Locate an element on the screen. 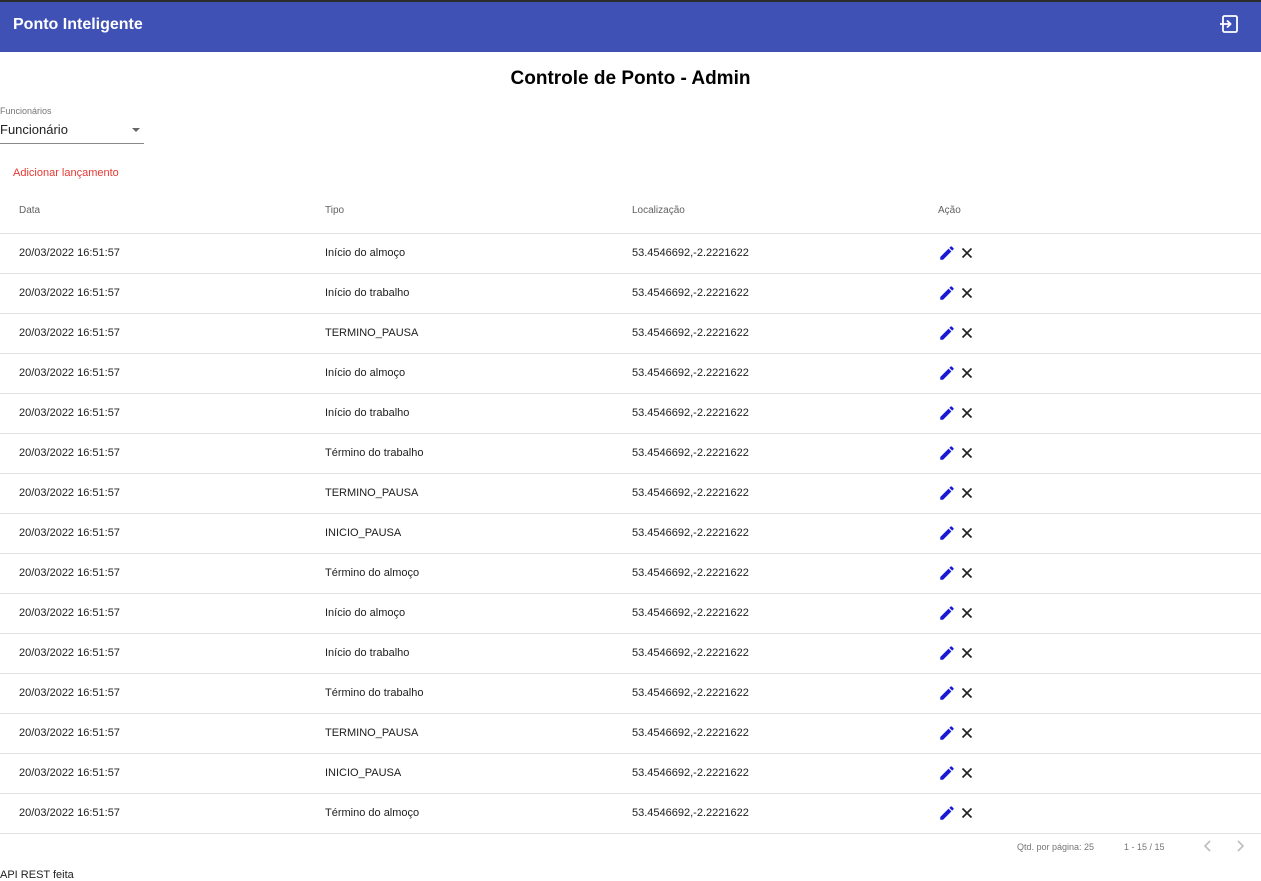  header-acao: Ação is located at coordinates (949, 210).